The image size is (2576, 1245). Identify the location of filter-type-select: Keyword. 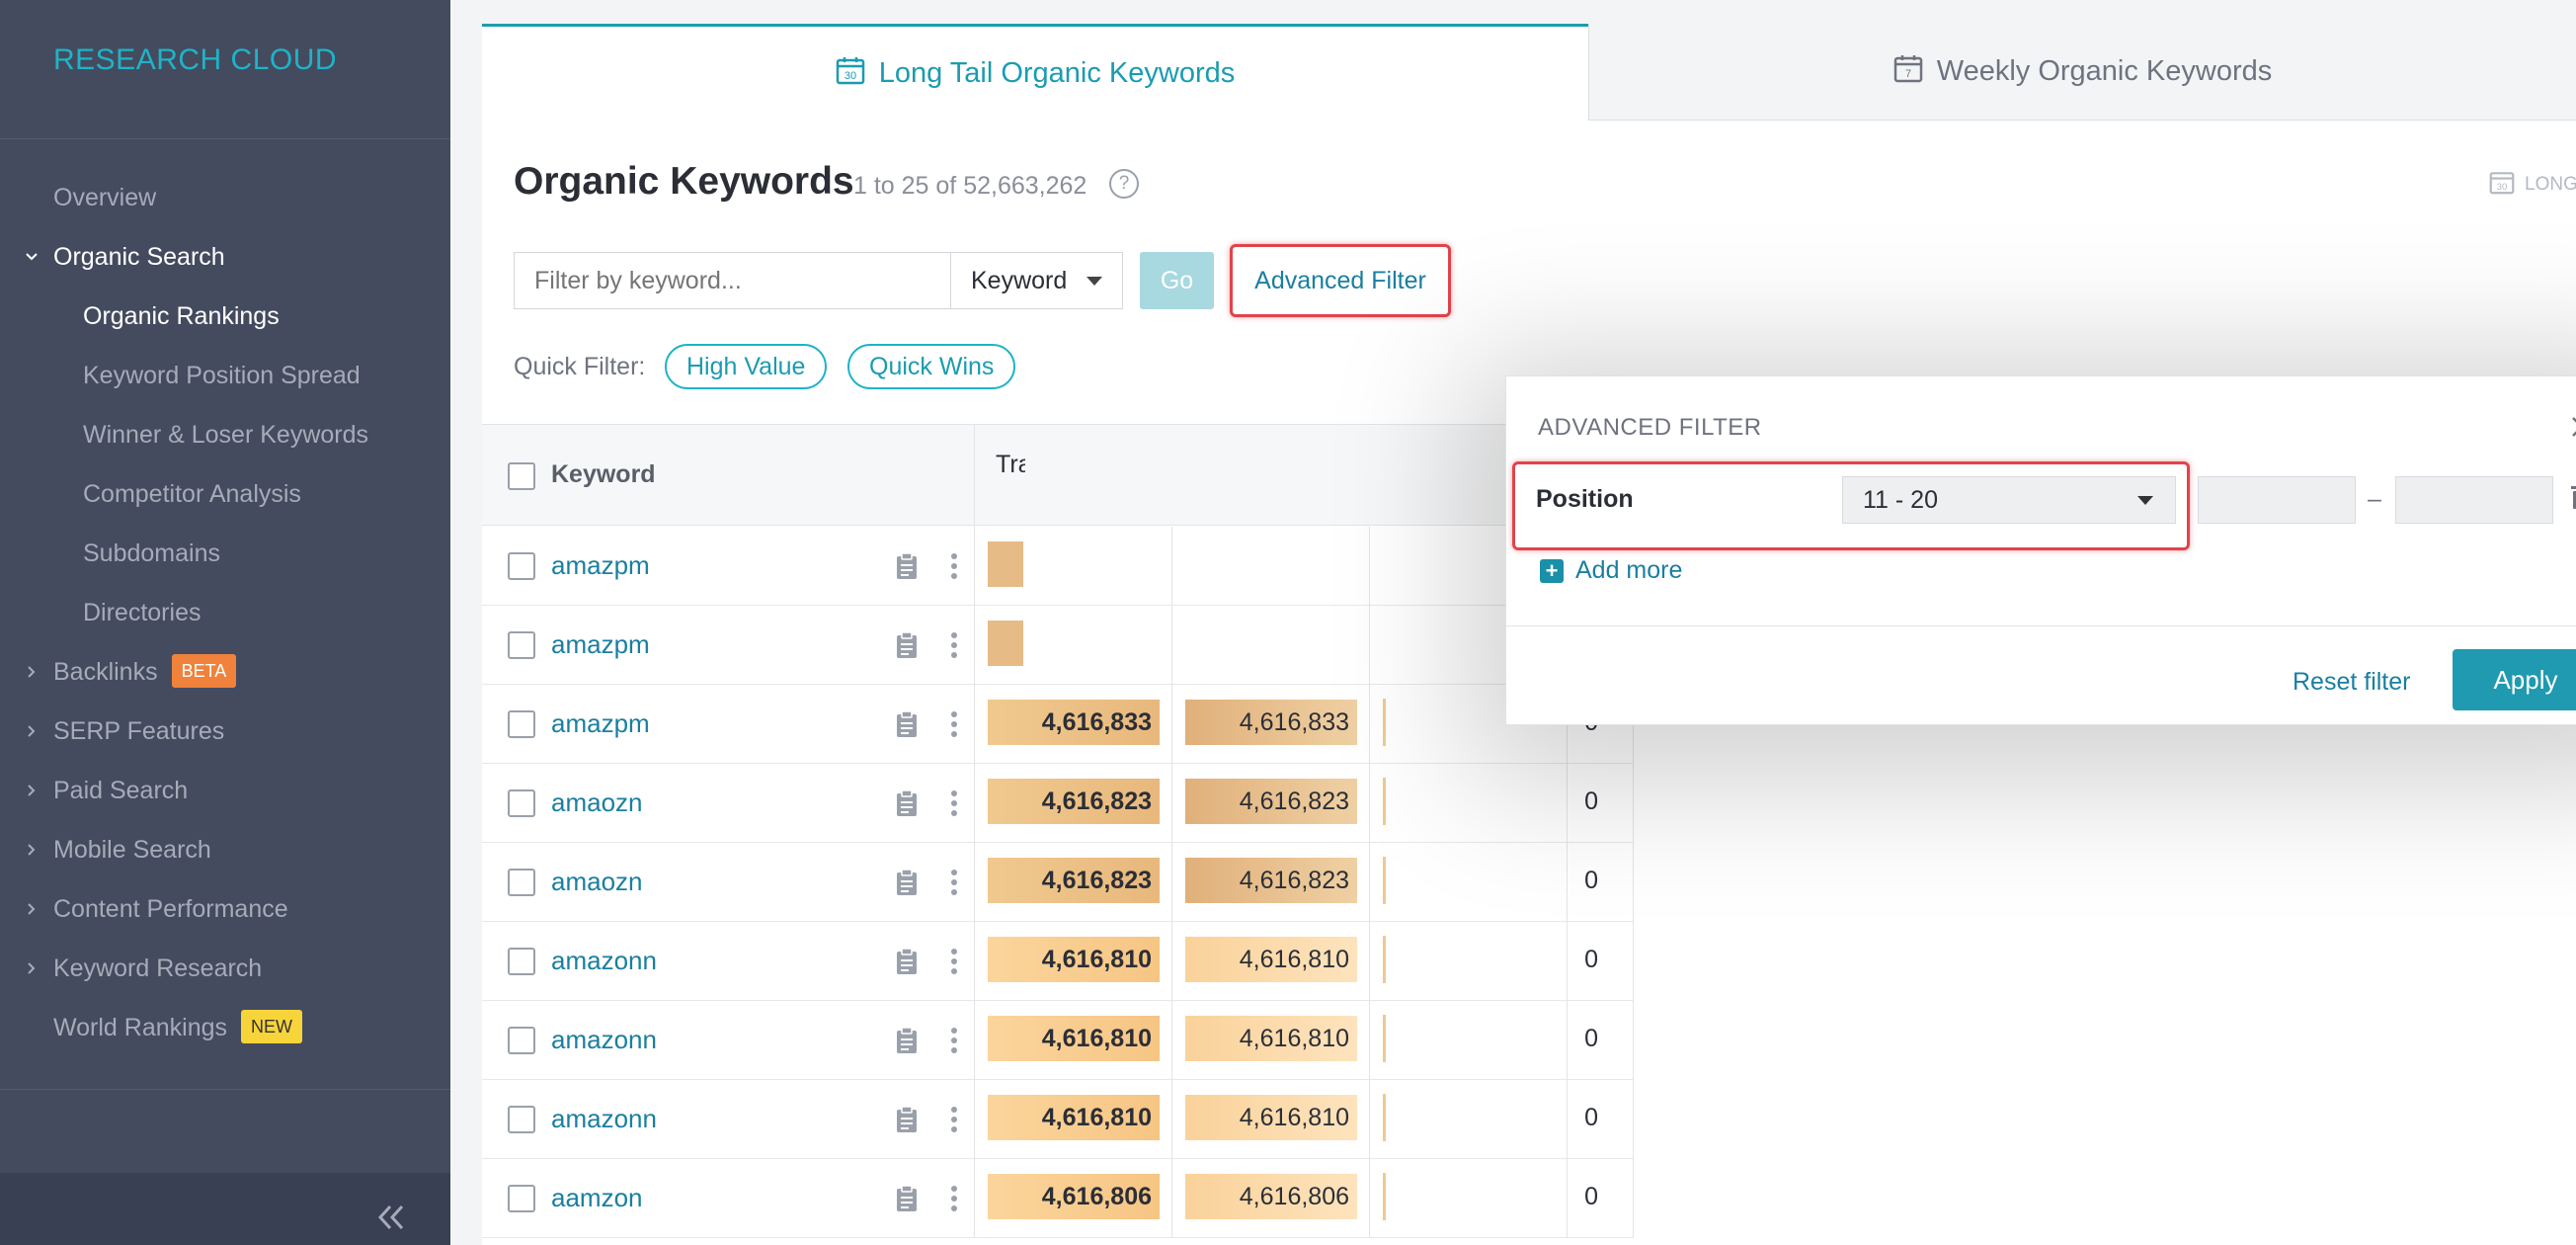
(1036, 280).